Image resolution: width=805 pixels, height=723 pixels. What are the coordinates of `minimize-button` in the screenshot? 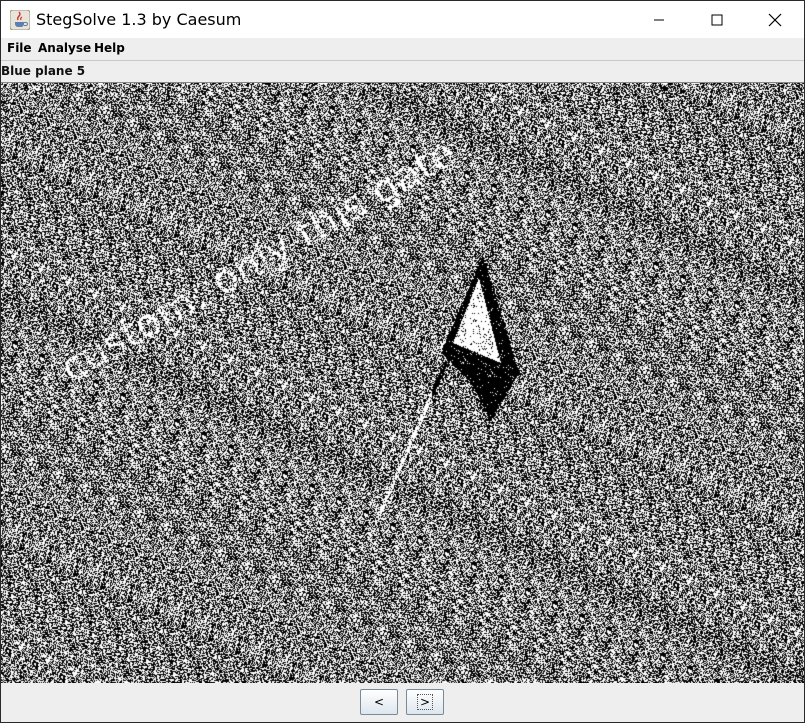 It's located at (659, 19).